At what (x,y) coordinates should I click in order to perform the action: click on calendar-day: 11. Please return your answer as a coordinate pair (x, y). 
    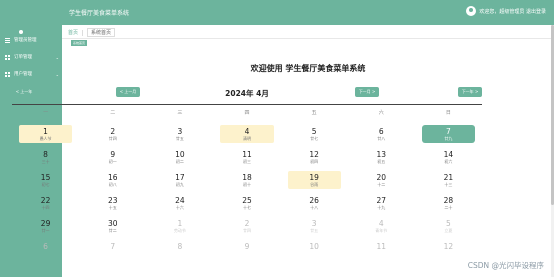
    Looking at the image, I should click on (381, 250).